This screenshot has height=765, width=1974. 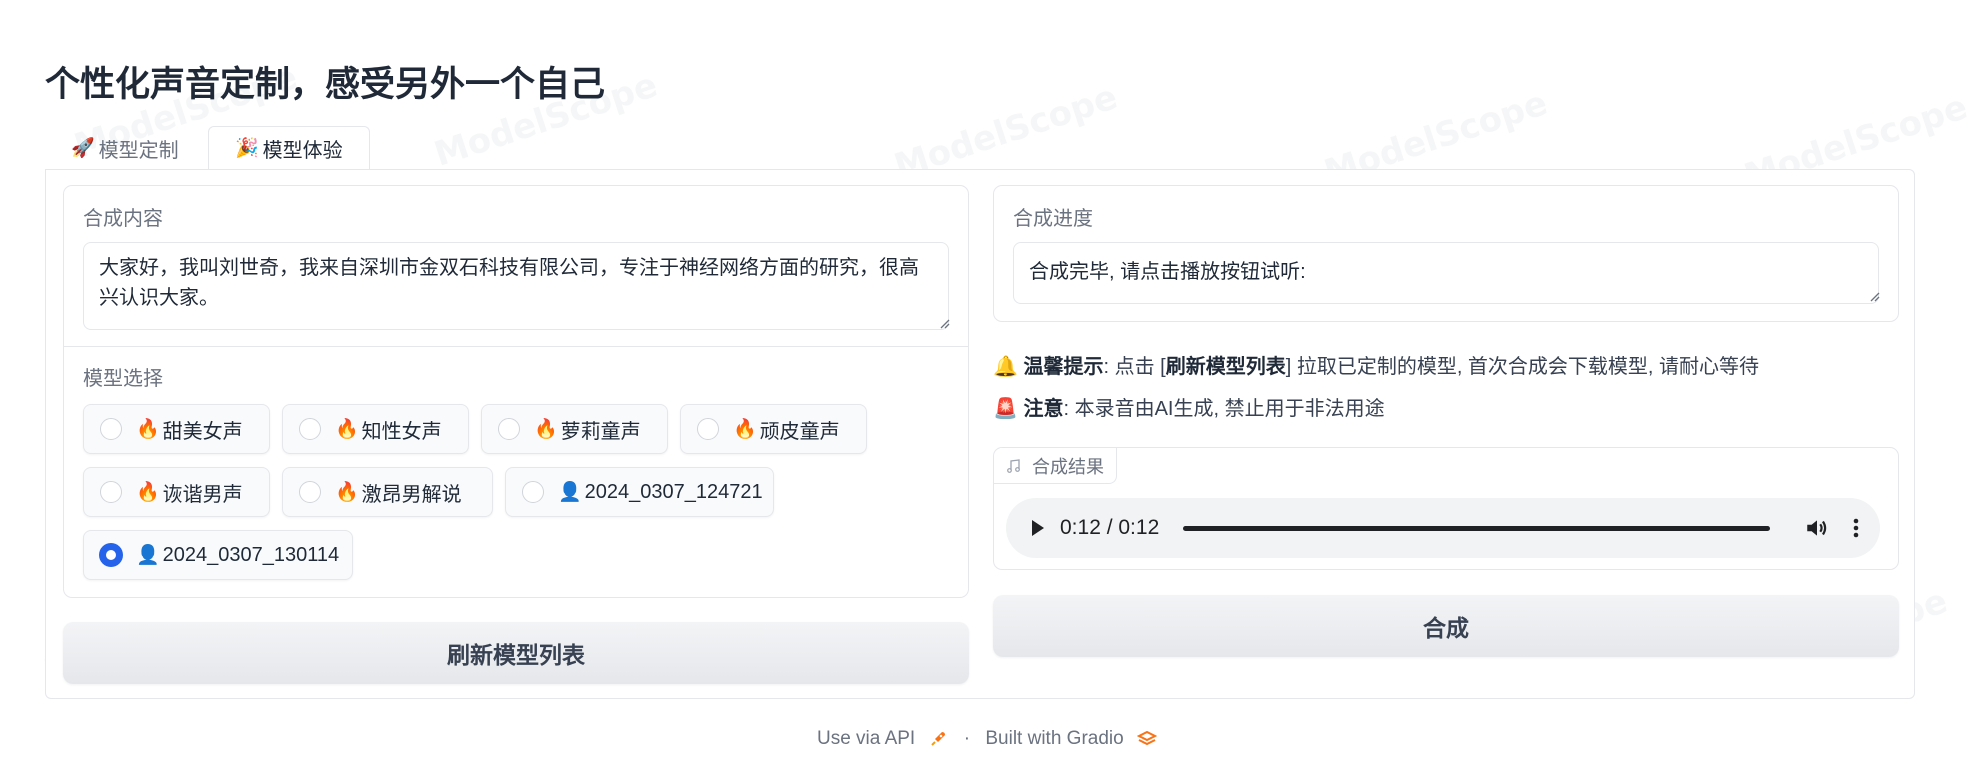 What do you see at coordinates (600, 431) in the screenshot?
I see `radio-label: 萝莉童声` at bounding box center [600, 431].